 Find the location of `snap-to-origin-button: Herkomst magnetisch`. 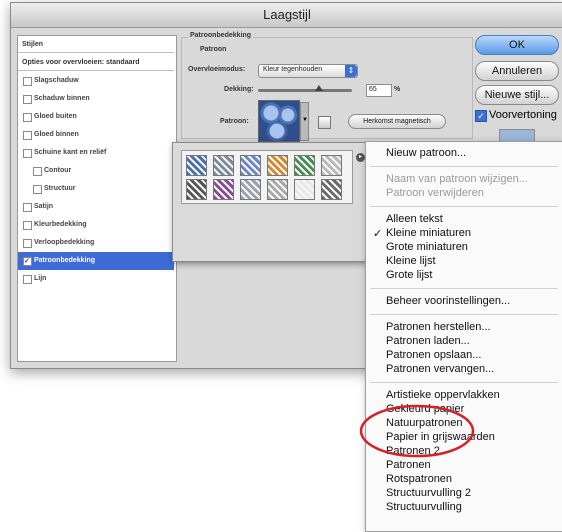

snap-to-origin-button: Herkomst magnetisch is located at coordinates (397, 121).